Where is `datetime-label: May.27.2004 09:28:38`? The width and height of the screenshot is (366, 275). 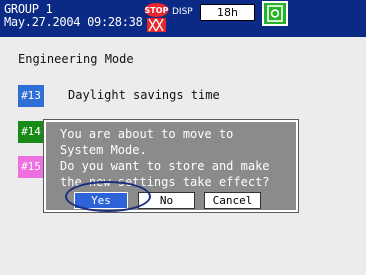 datetime-label: May.27.2004 09:28:38 is located at coordinates (73, 22).